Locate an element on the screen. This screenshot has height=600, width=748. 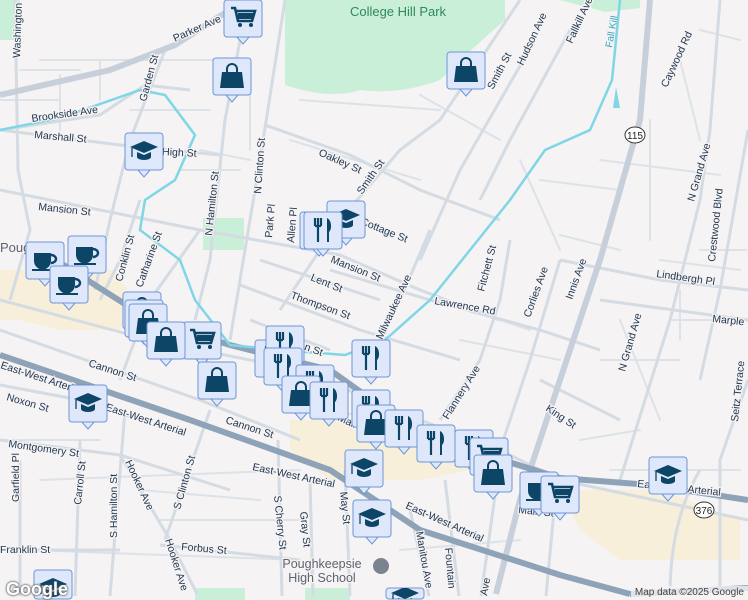
park-area-north is located at coordinates (600, 6).